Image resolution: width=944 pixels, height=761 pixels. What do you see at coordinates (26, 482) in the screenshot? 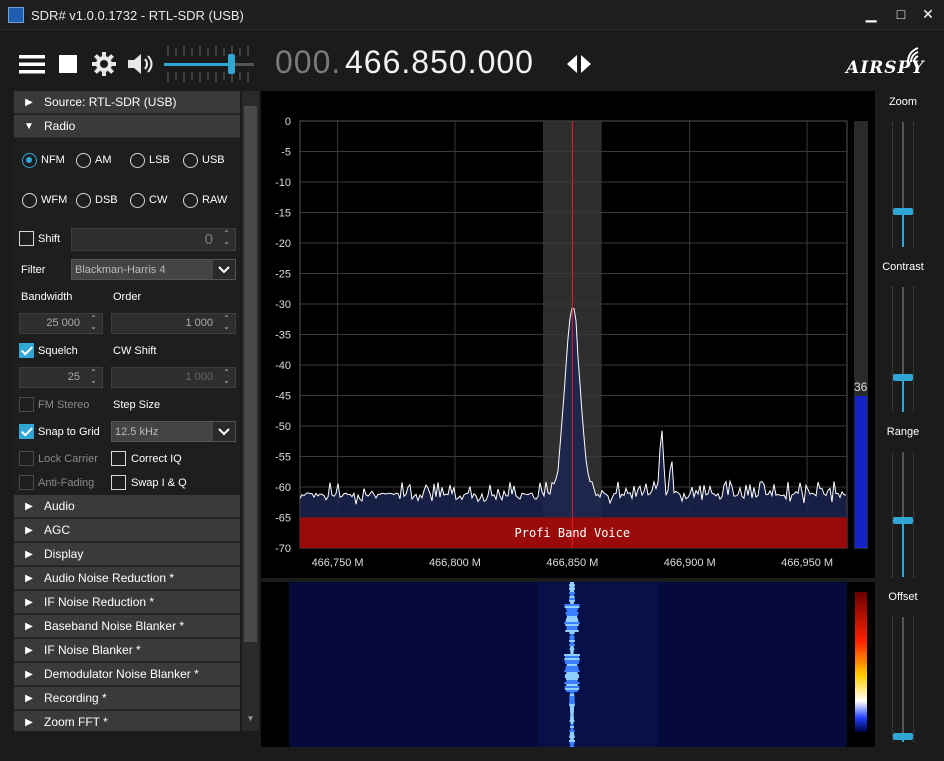
I see `antifading-checkbox` at bounding box center [26, 482].